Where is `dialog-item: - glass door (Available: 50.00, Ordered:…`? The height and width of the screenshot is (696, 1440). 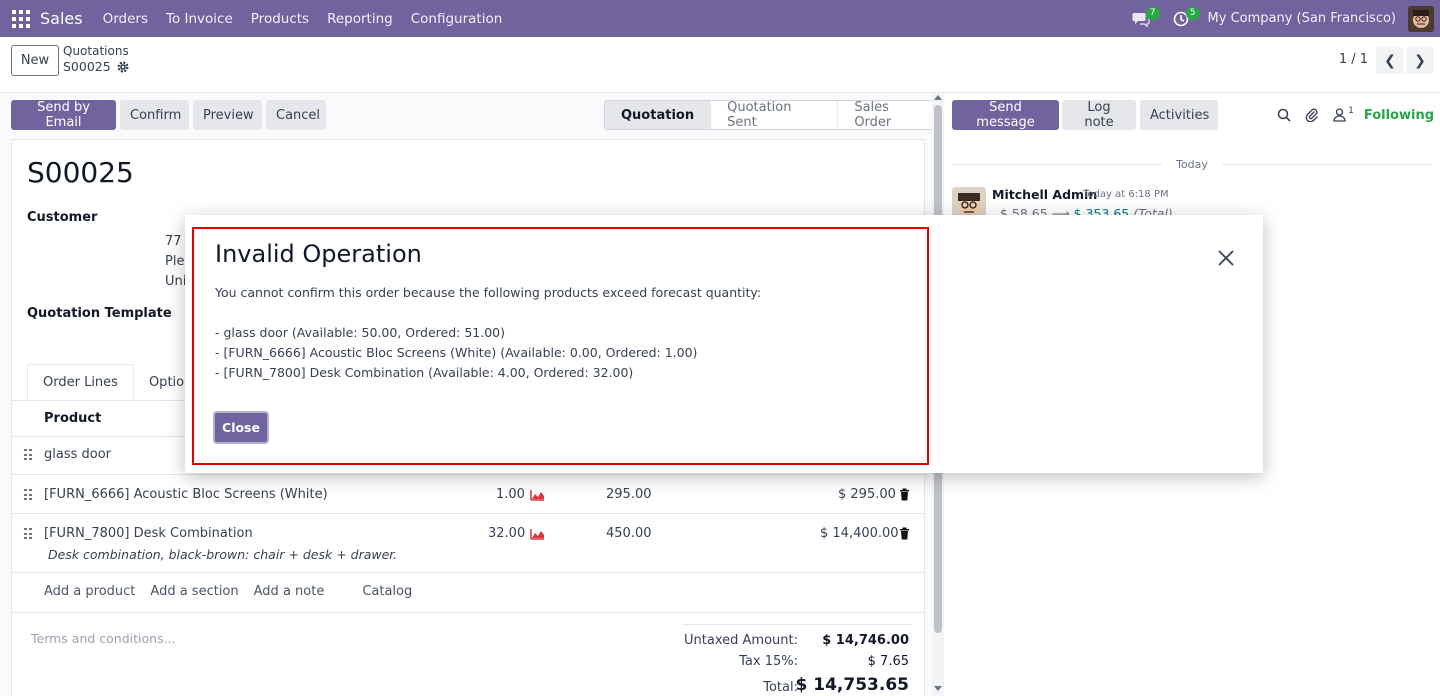 dialog-item: - glass door (Available: 50.00, Ordered:… is located at coordinates (360, 332).